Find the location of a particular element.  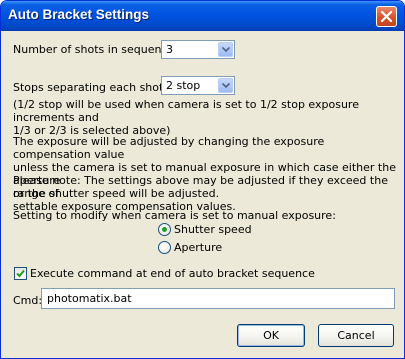

window-title: Auto Bracket Settings is located at coordinates (79, 14).